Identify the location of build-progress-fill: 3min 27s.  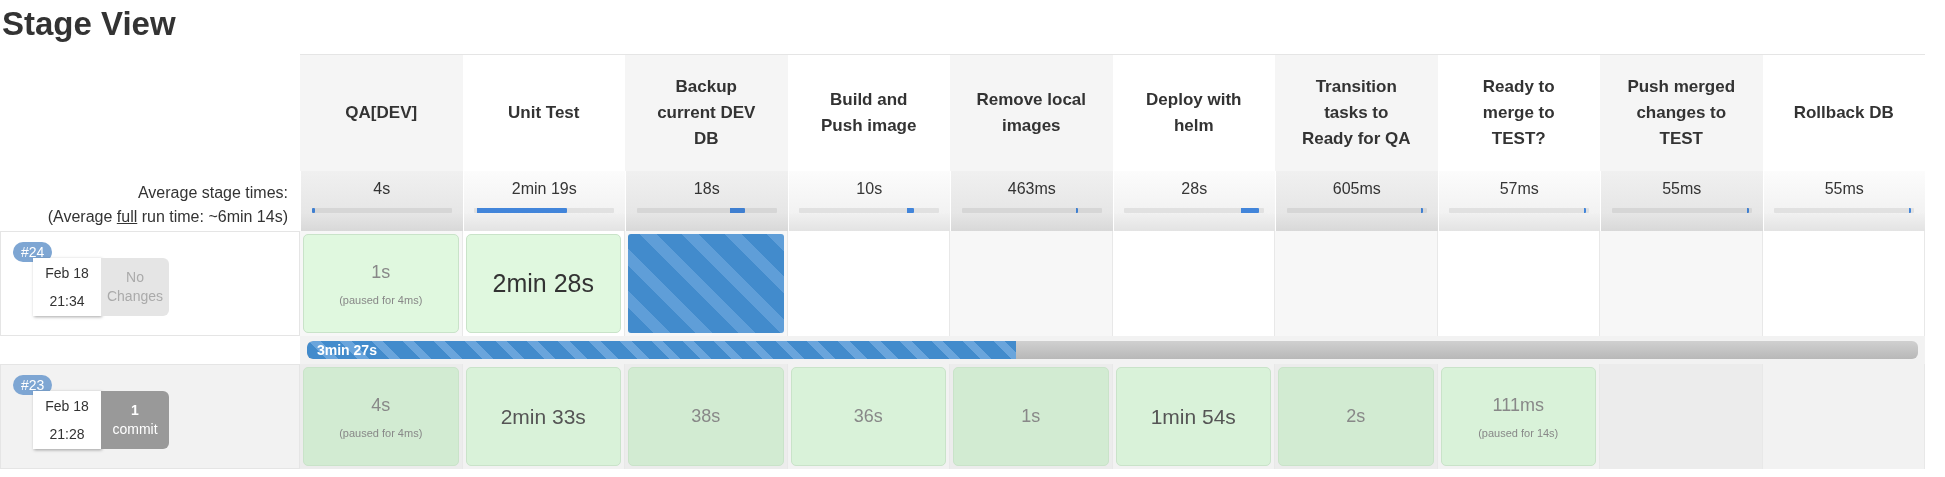
(661, 350).